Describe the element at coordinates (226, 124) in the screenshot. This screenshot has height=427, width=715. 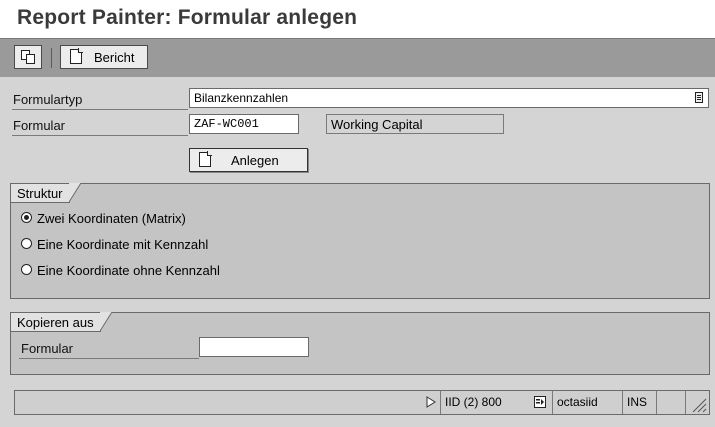
I see `formular-value: ZAF-WC001` at that location.